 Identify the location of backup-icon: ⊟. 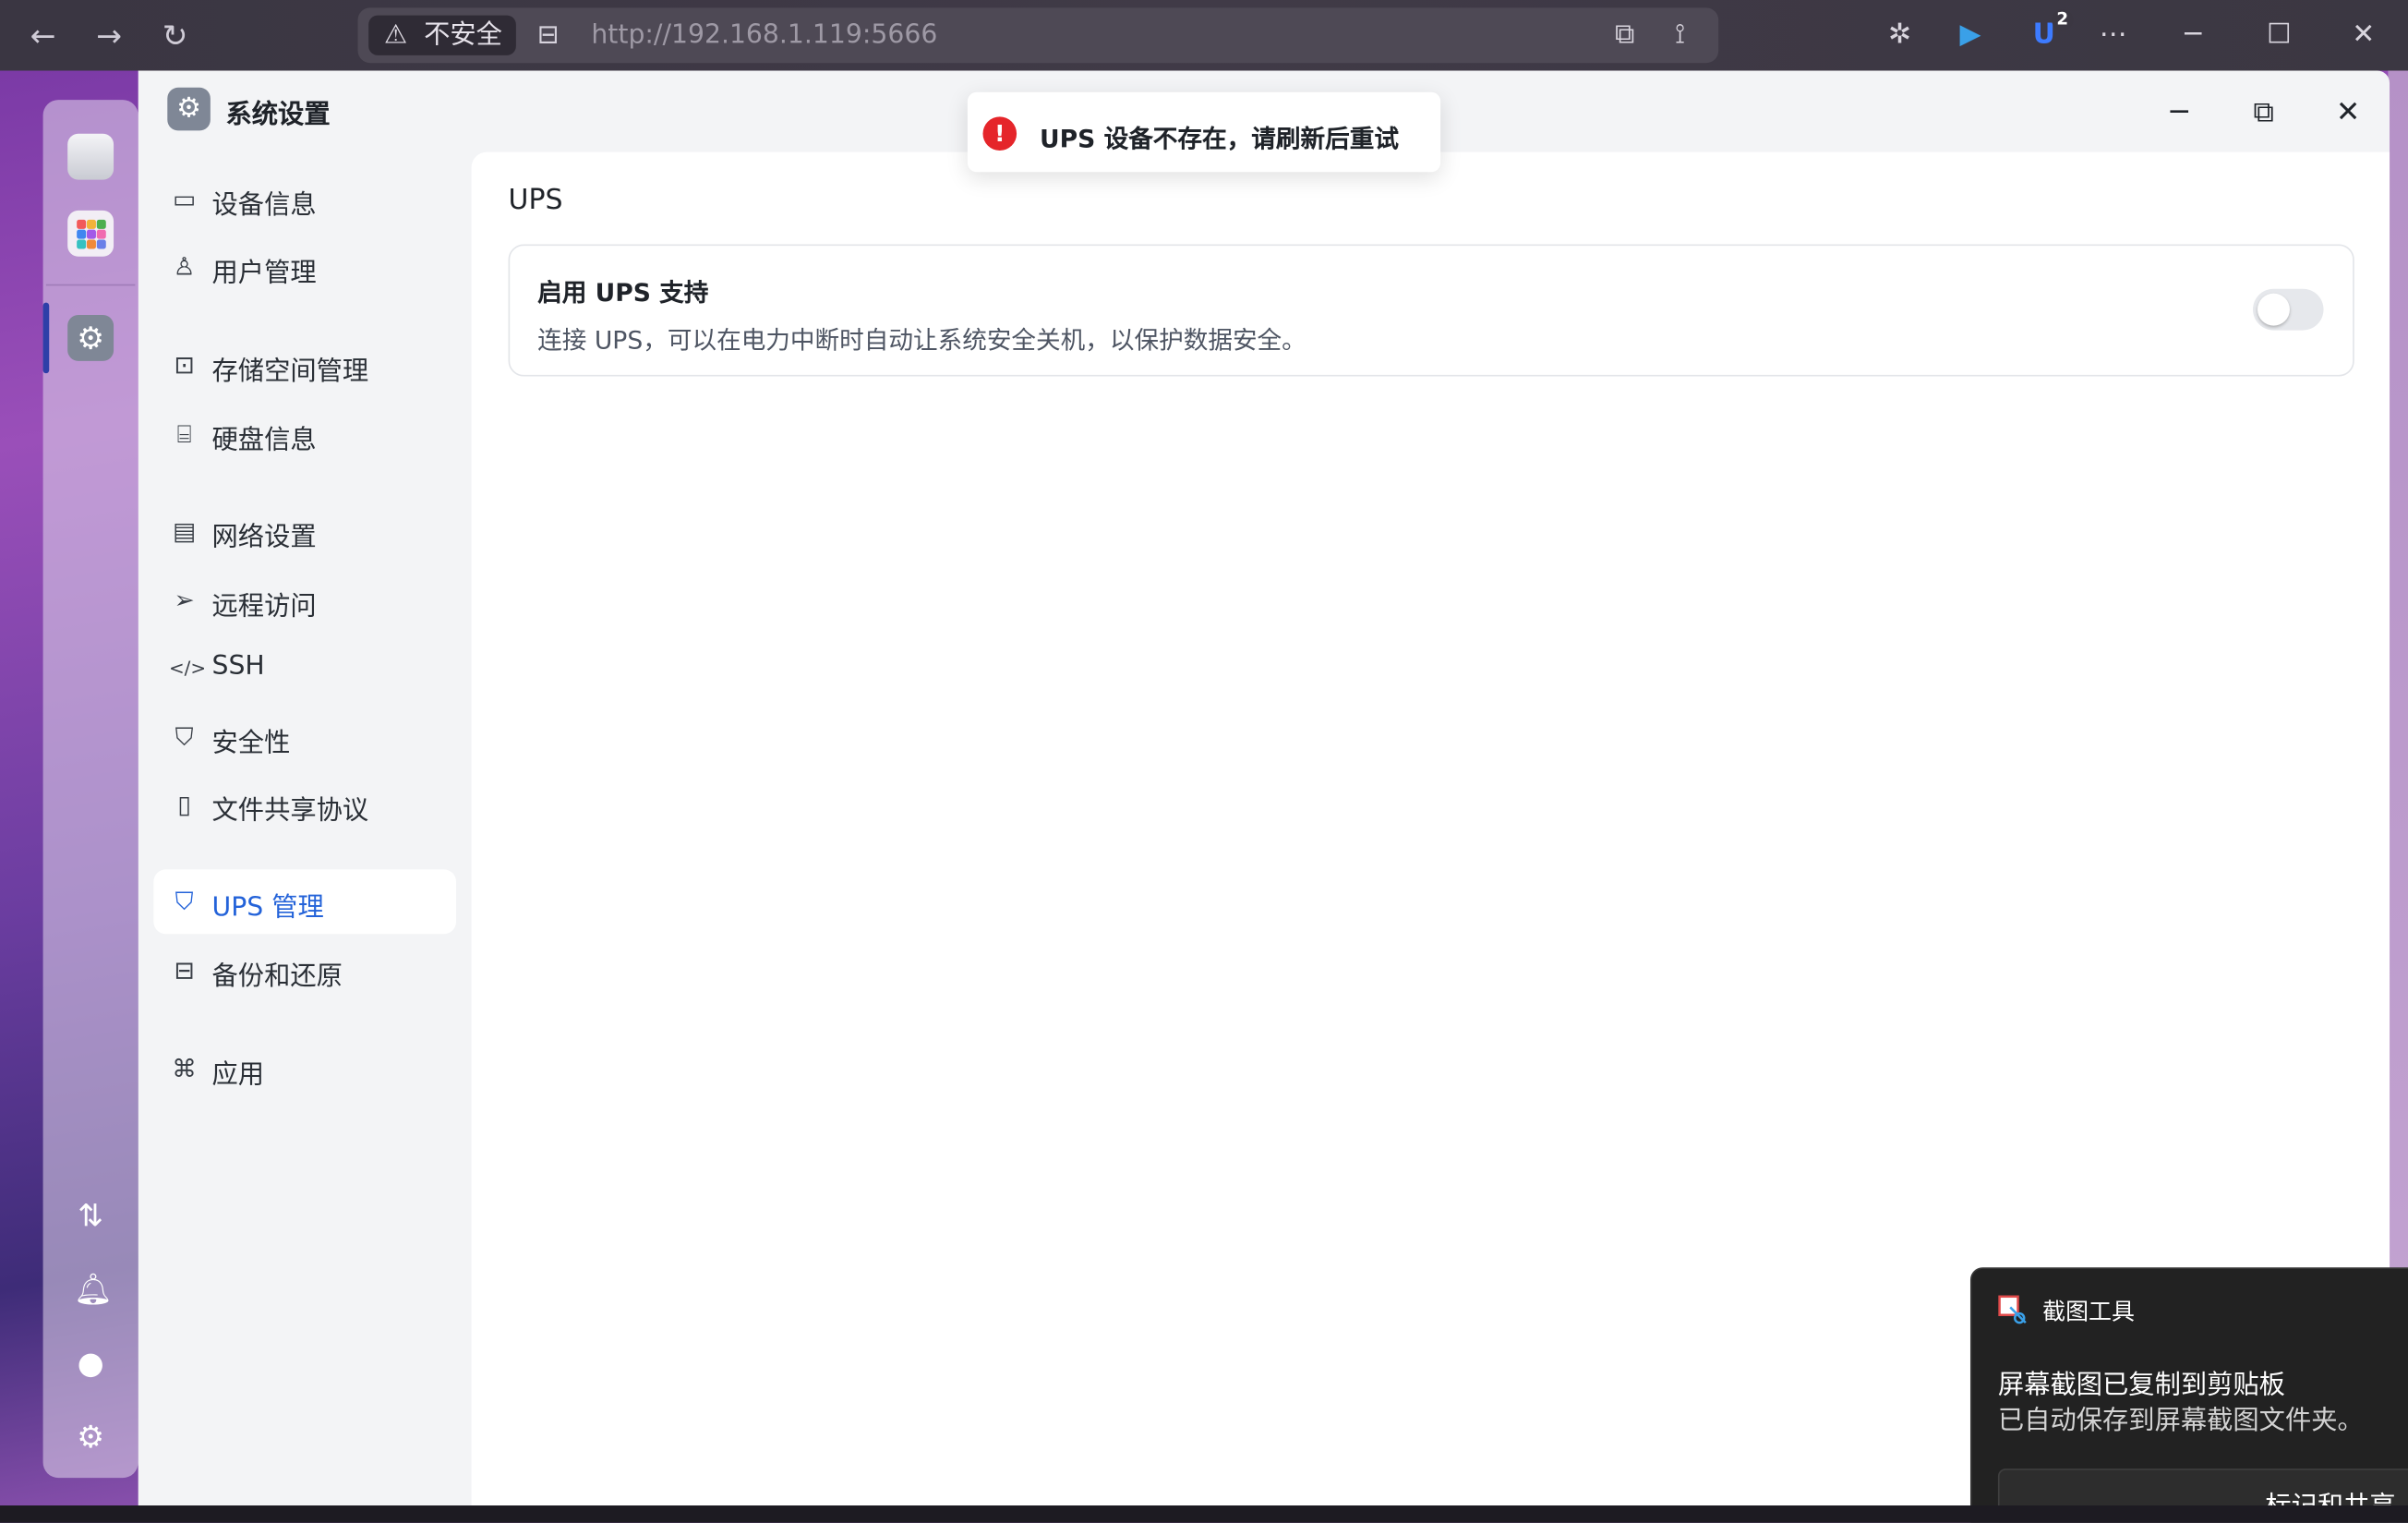
(184, 970).